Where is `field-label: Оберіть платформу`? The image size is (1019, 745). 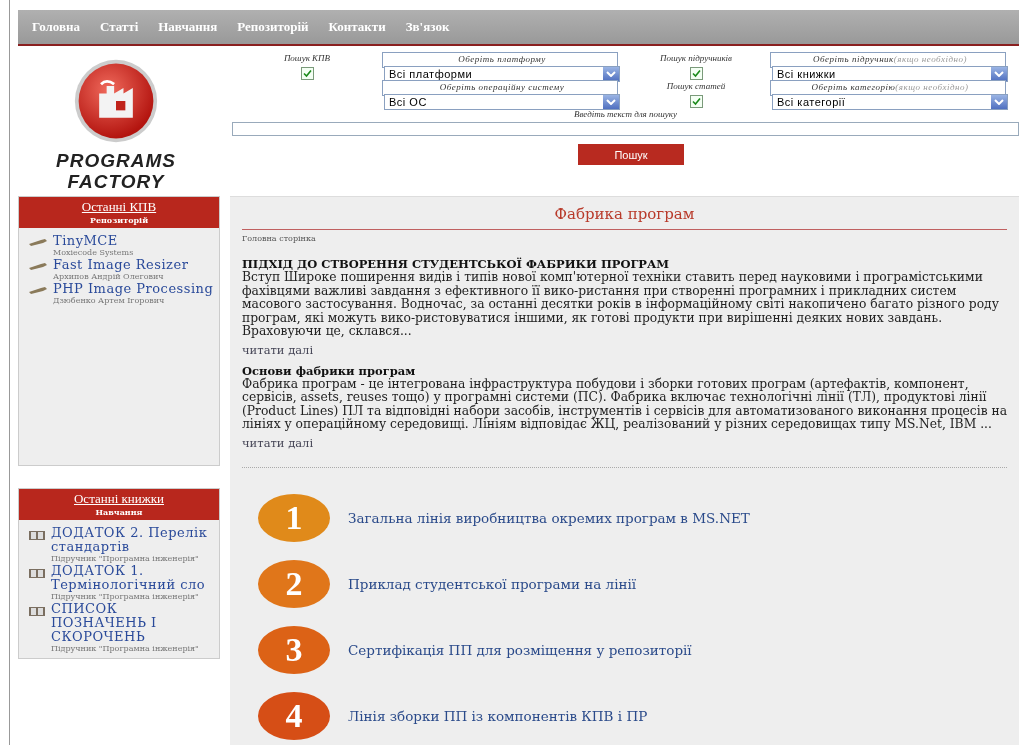 field-label: Оберіть платформу is located at coordinates (502, 59).